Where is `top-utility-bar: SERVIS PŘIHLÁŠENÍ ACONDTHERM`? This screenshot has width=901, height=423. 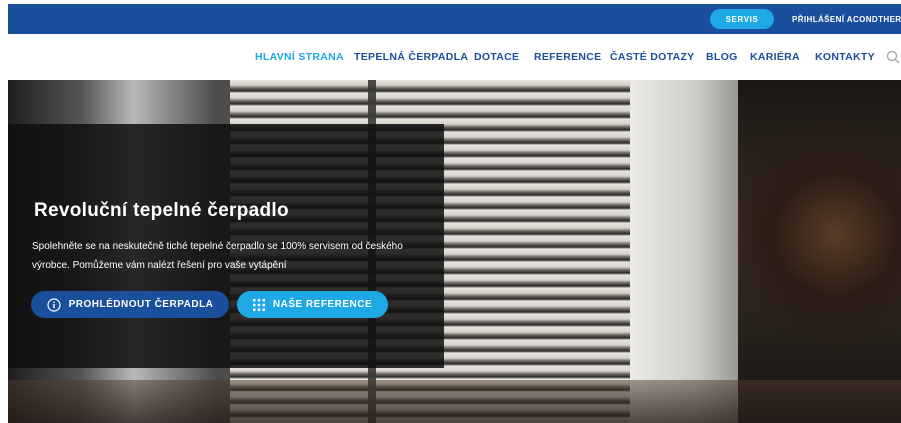 top-utility-bar: SERVIS PŘIHLÁŠENÍ ACONDTHERM is located at coordinates (454, 19).